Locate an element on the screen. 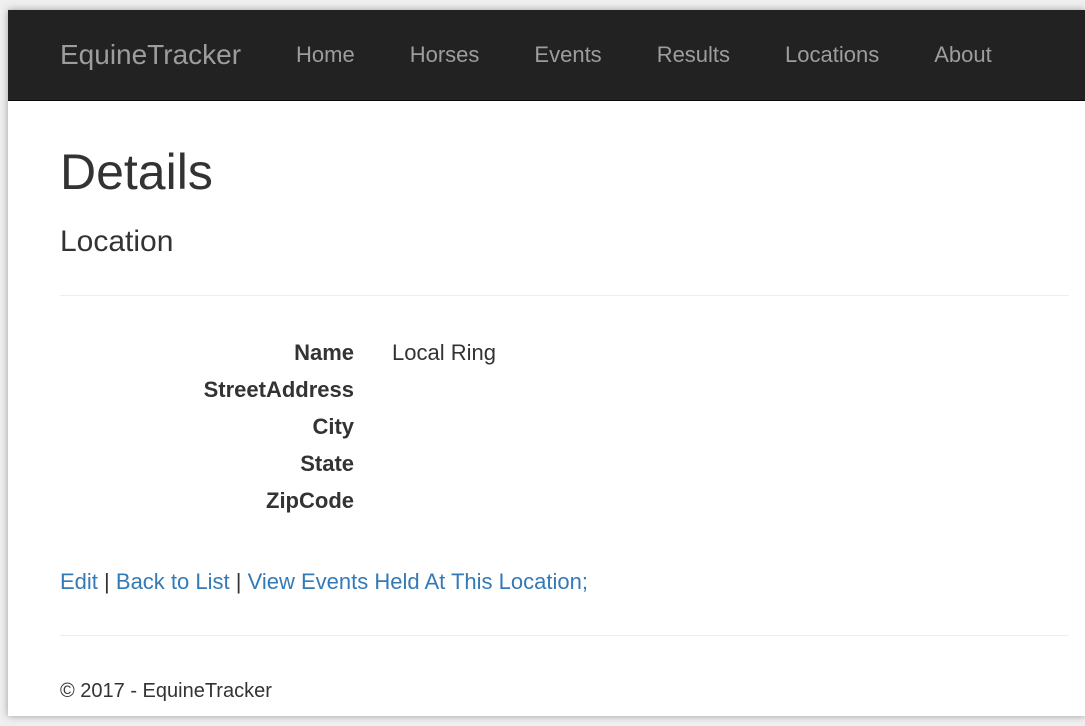  section-title: Location is located at coordinates (117, 241).